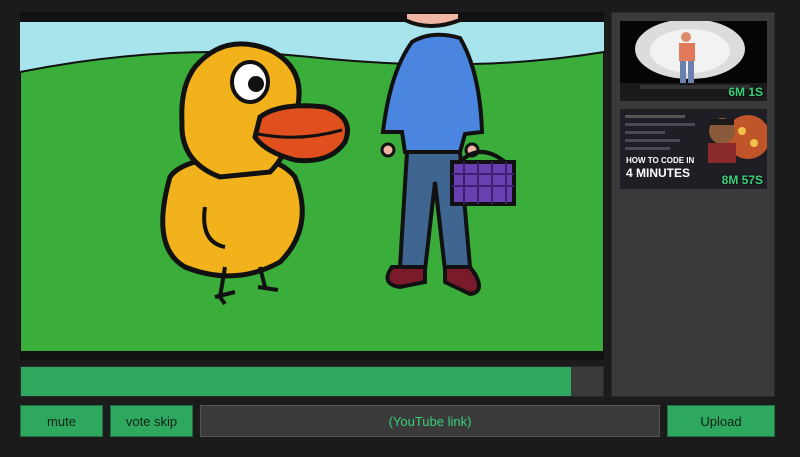 This screenshot has width=800, height=457. What do you see at coordinates (745, 92) in the screenshot?
I see `queue-item-duration: 6M 1S` at bounding box center [745, 92].